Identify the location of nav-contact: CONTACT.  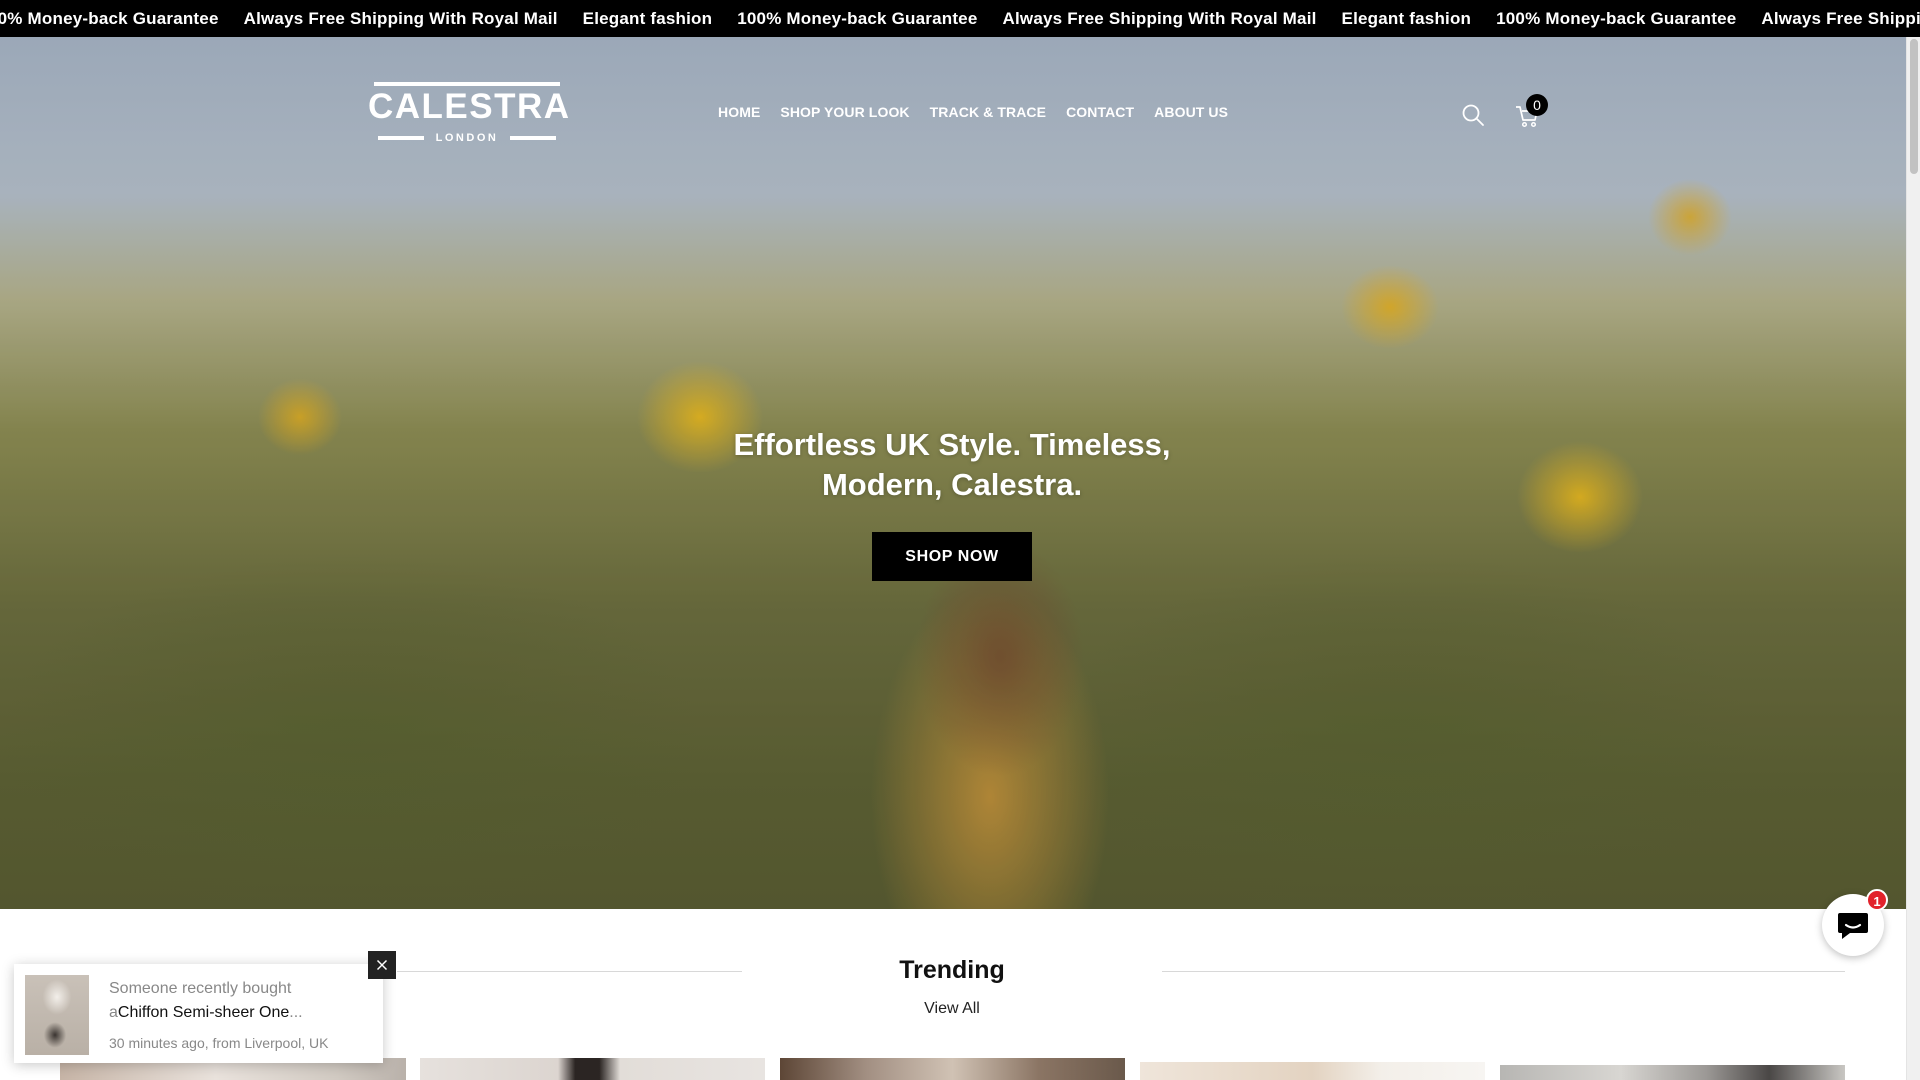
(1100, 112).